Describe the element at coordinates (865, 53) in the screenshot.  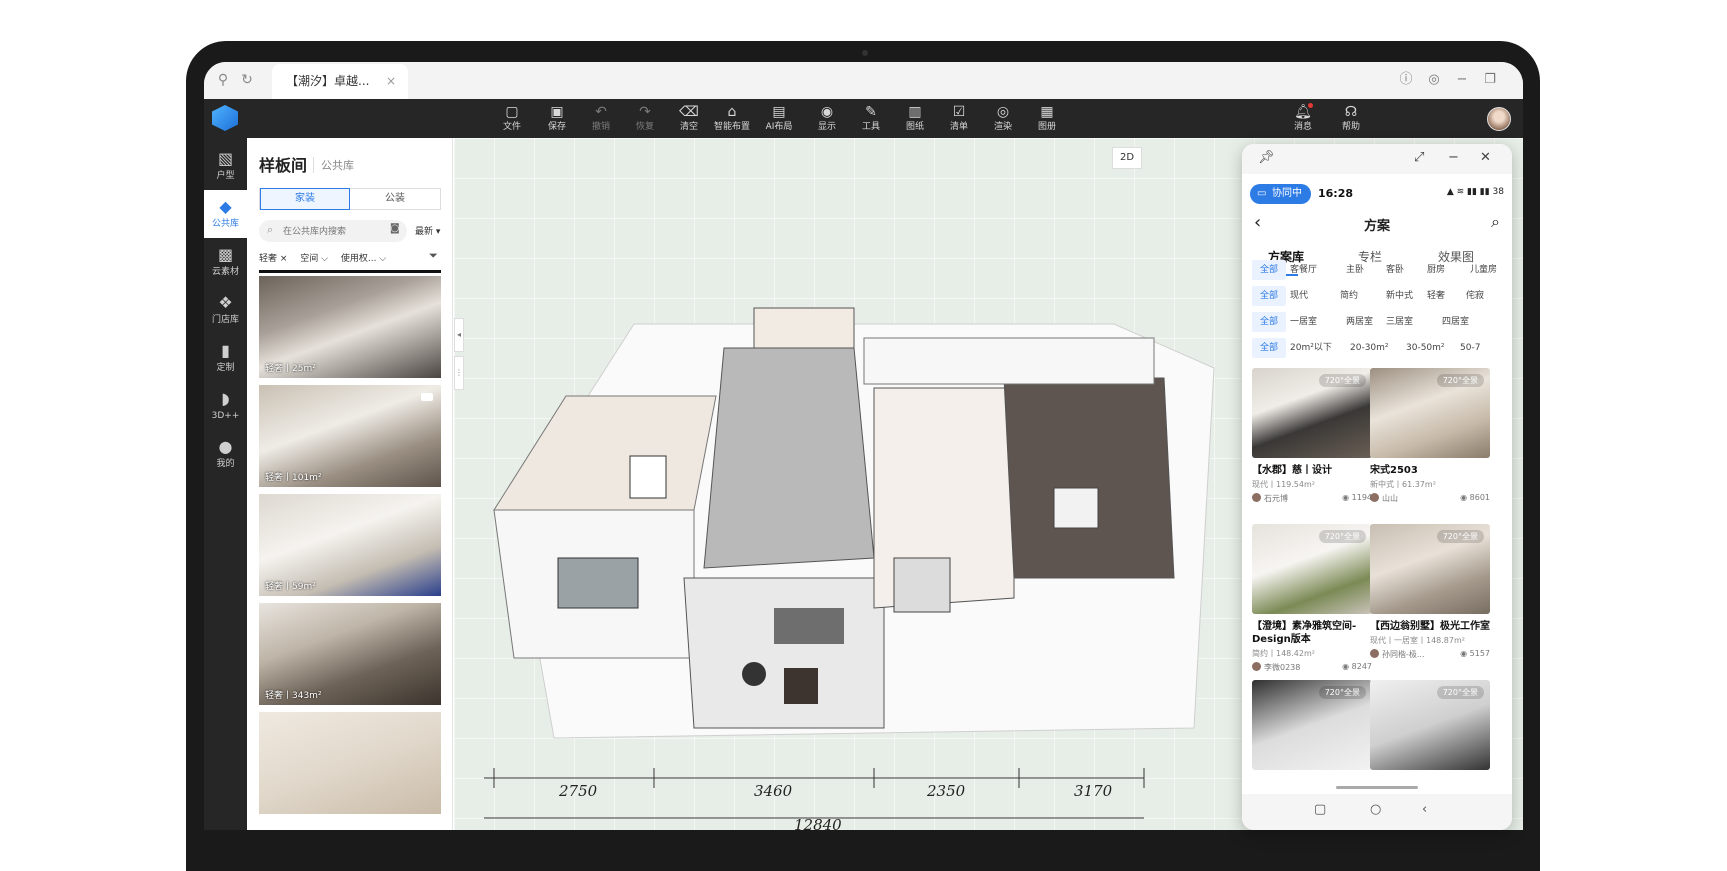
I see `camera-dot` at that location.